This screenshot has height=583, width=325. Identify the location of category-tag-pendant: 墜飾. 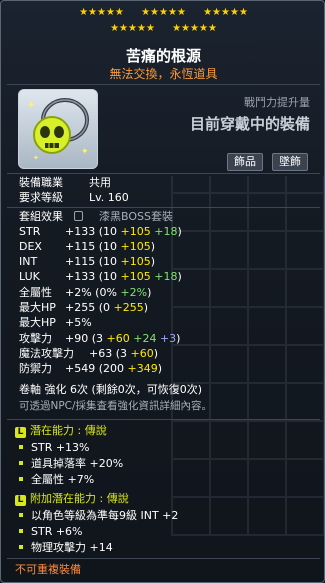
(290, 162).